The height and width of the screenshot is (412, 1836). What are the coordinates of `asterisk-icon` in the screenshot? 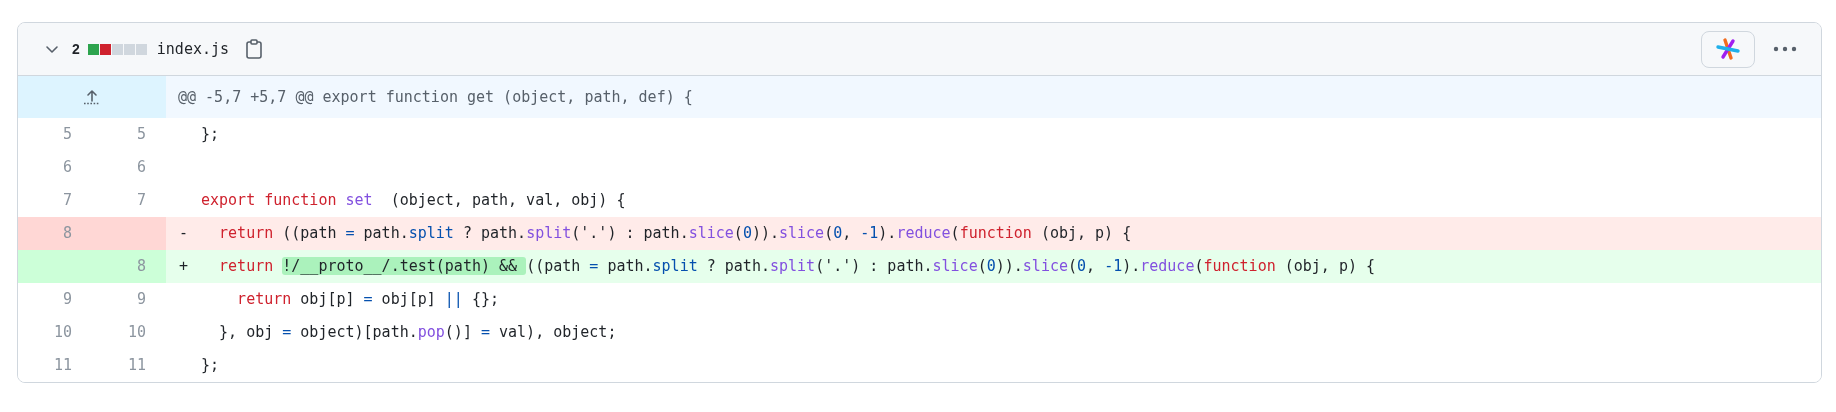 It's located at (1728, 49).